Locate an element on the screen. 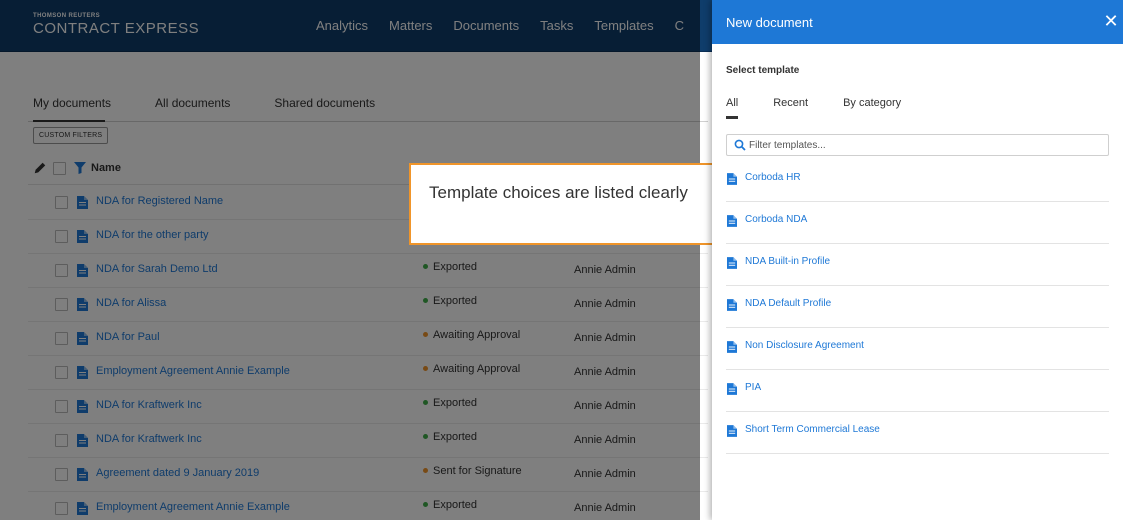  filter-templates-box is located at coordinates (917, 145).